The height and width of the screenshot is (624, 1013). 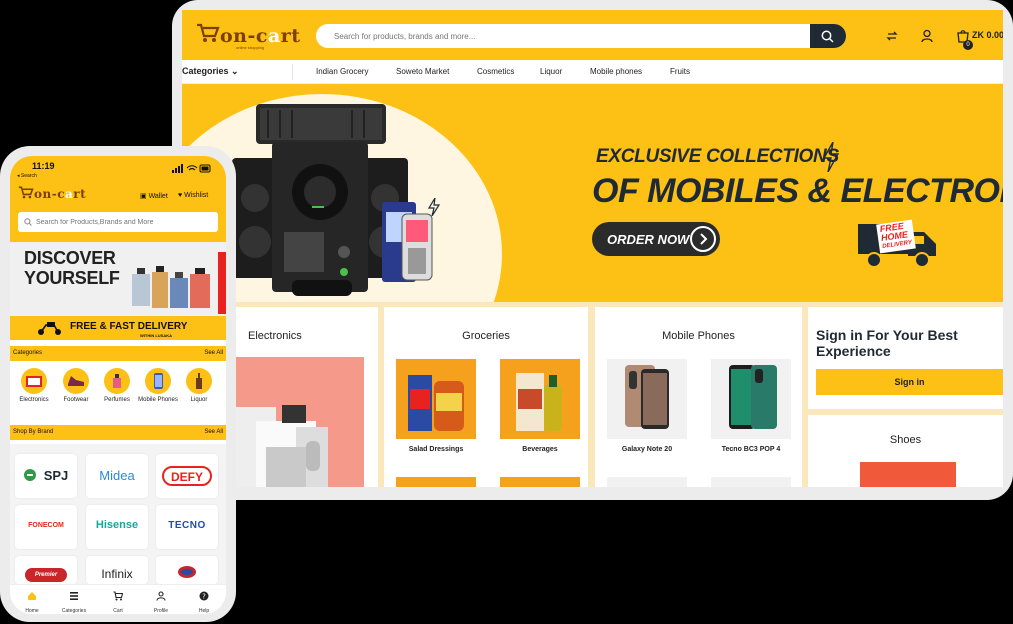 I want to click on brand-name: SPJ, so click(x=56, y=475).